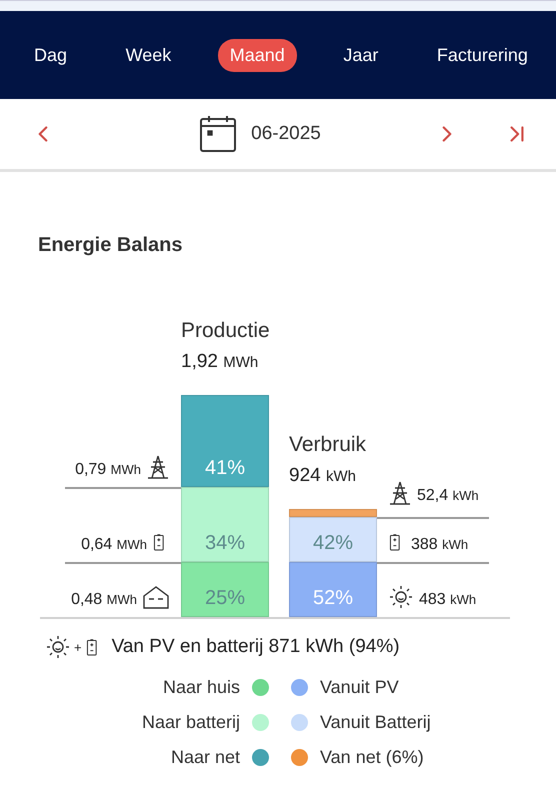 The image size is (556, 800). I want to click on energy-value: 0,48 MWh, so click(104, 600).